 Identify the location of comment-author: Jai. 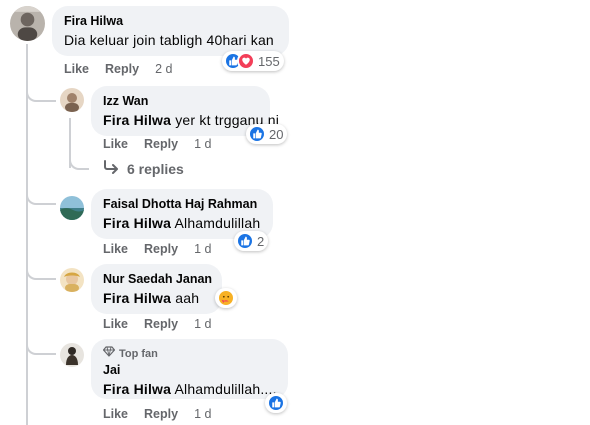
(189, 370).